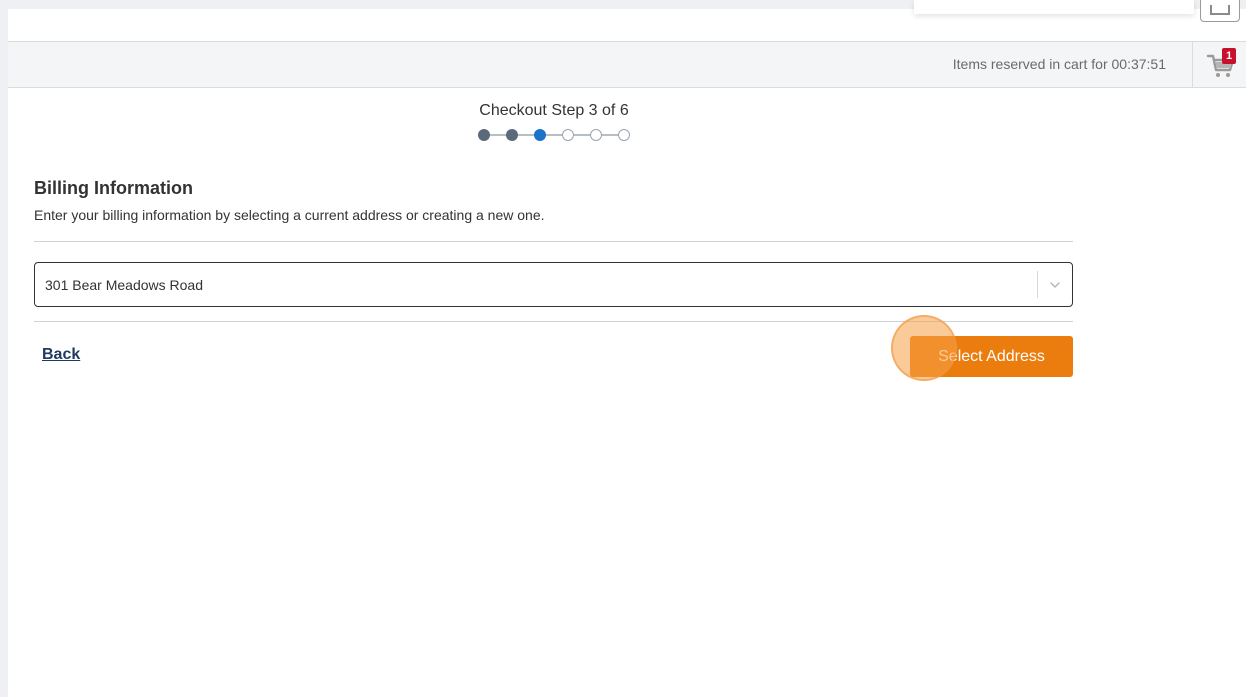 The height and width of the screenshot is (697, 1246). Describe the element at coordinates (484, 135) in the screenshot. I see `step-1-indicator` at that location.